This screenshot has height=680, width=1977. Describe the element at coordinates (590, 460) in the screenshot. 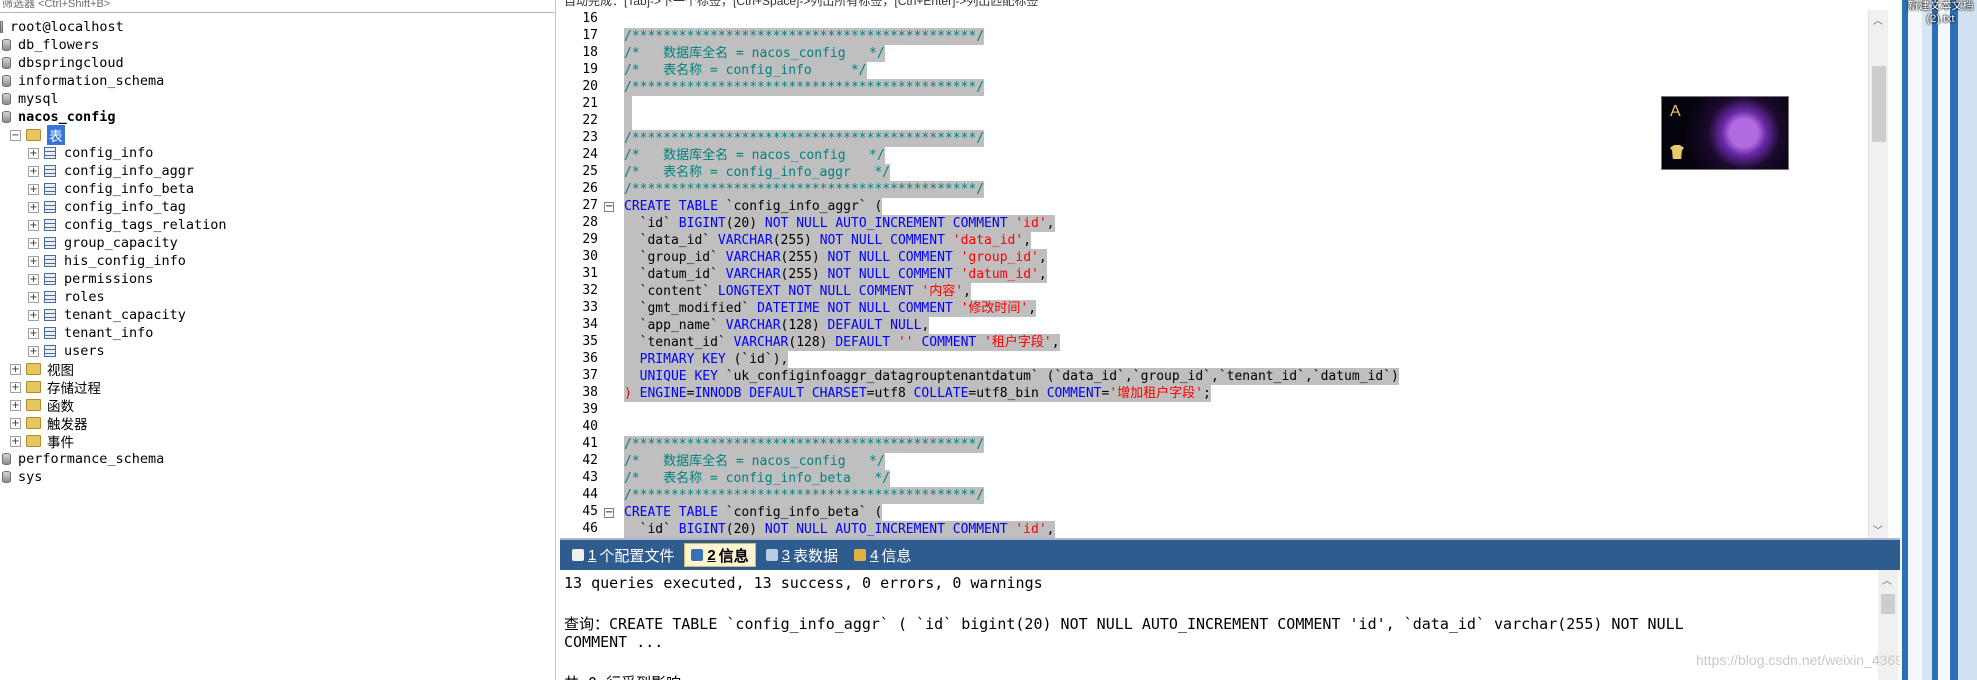

I see `line-number: 42` at that location.